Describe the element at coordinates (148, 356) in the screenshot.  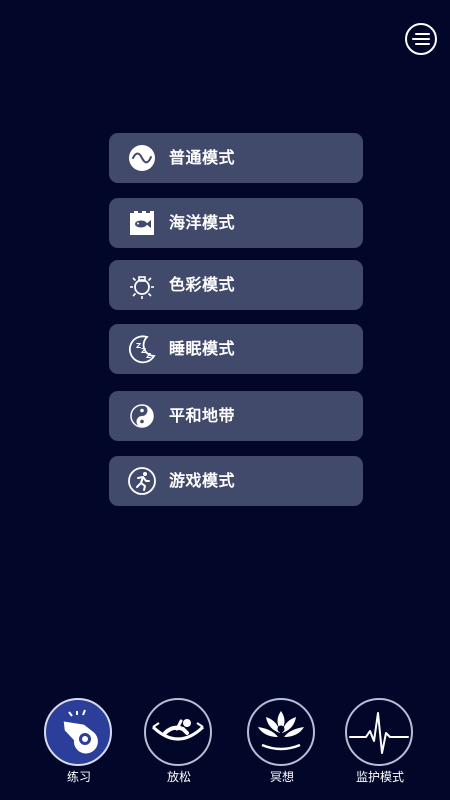
I see `svg-text: Z` at that location.